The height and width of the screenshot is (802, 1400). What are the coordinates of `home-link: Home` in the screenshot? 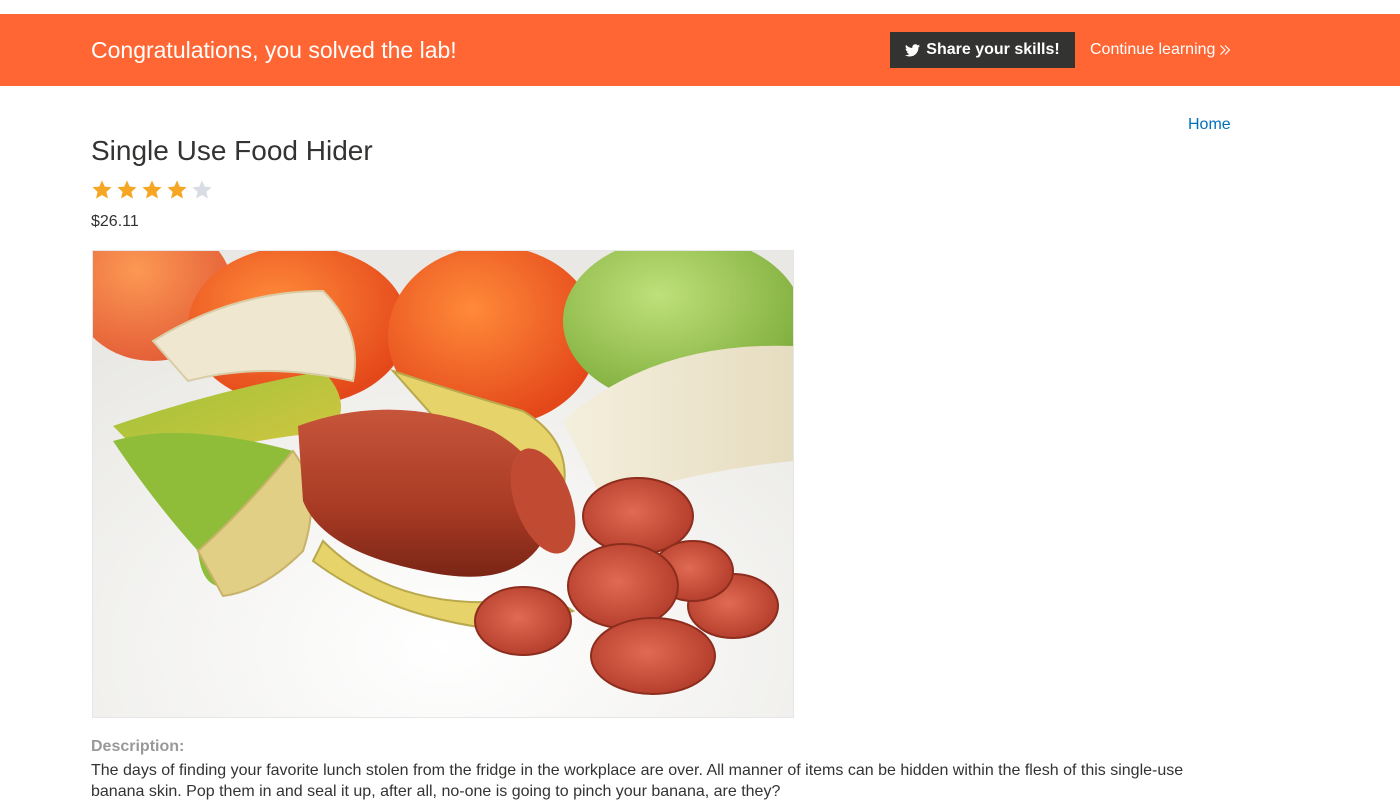 It's located at (1209, 125).